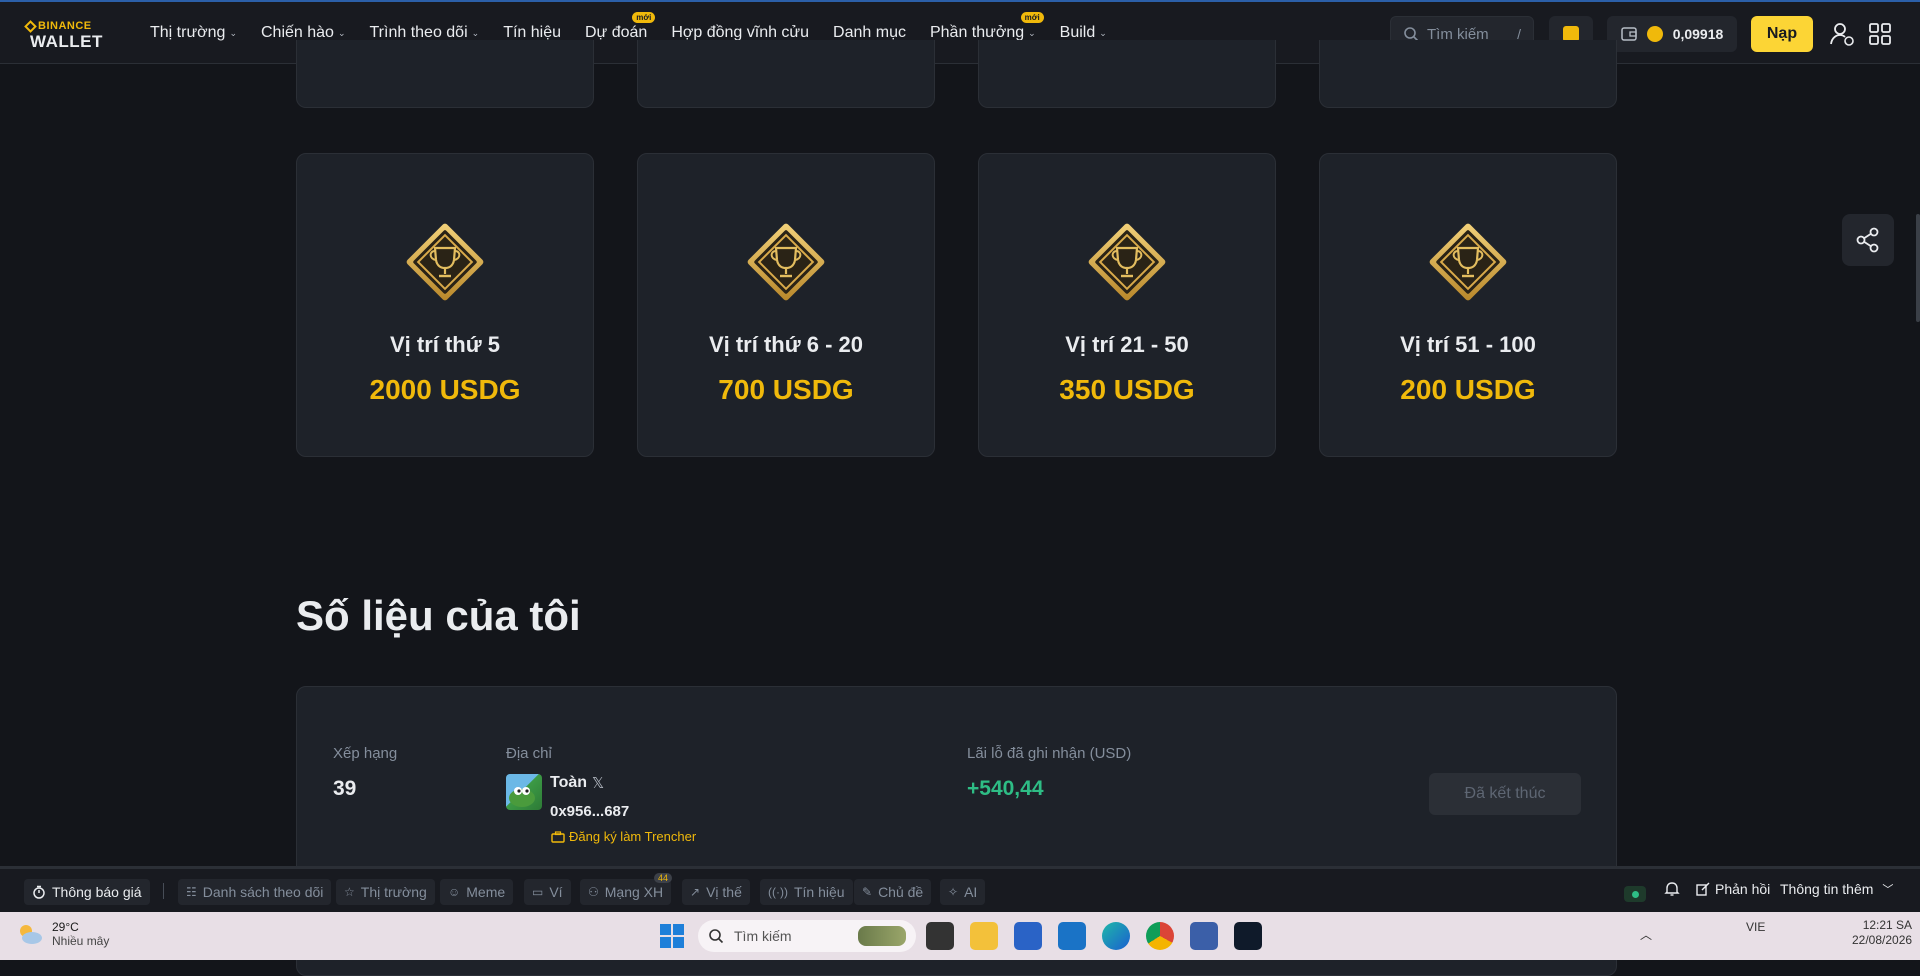  What do you see at coordinates (940, 936) in the screenshot?
I see `task-view-icon` at bounding box center [940, 936].